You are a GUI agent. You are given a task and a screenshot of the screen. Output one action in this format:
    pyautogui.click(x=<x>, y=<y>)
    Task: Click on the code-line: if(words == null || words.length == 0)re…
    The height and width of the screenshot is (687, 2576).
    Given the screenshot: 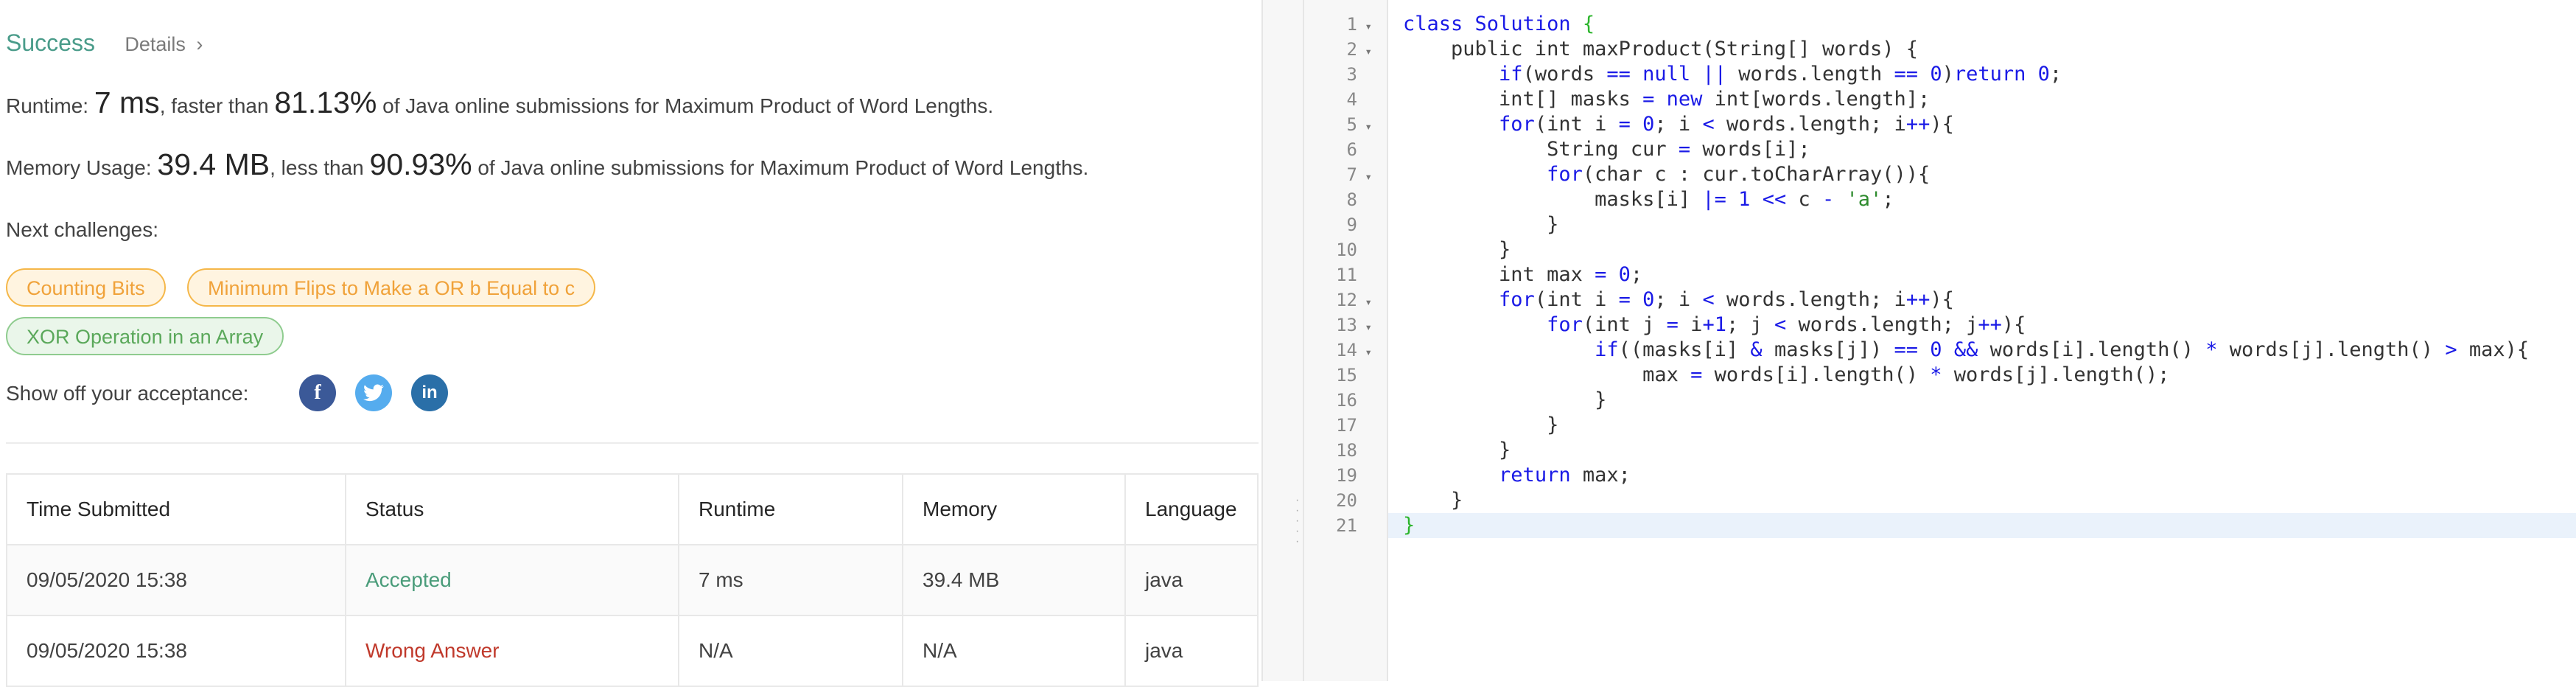 What is the action you would take?
    pyautogui.click(x=1732, y=74)
    